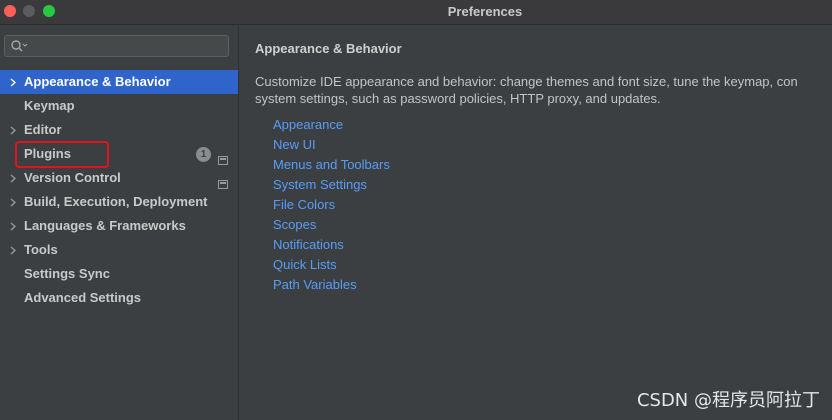  I want to click on link-scopes: Scopes, so click(331, 225).